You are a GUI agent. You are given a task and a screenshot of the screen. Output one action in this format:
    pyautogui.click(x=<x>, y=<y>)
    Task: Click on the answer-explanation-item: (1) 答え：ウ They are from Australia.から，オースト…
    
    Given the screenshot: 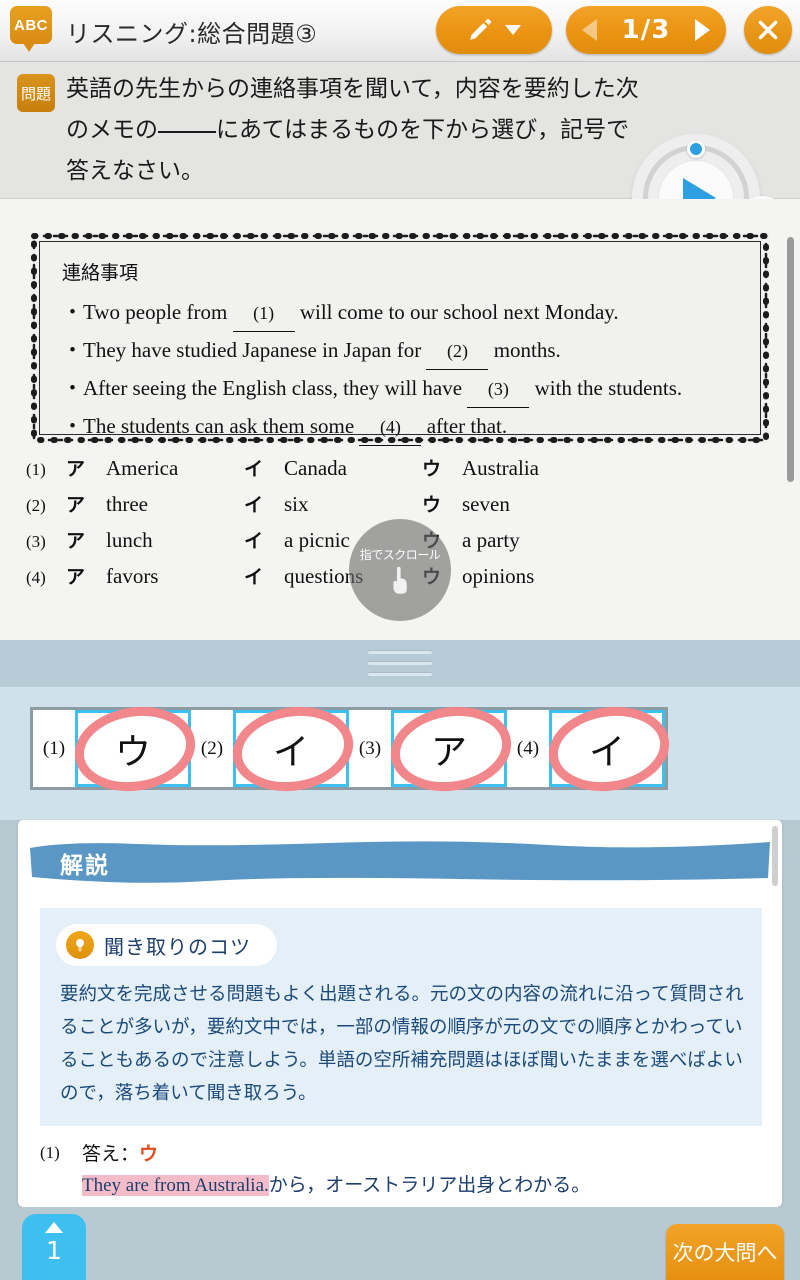 What is the action you would take?
    pyautogui.click(x=395, y=1171)
    